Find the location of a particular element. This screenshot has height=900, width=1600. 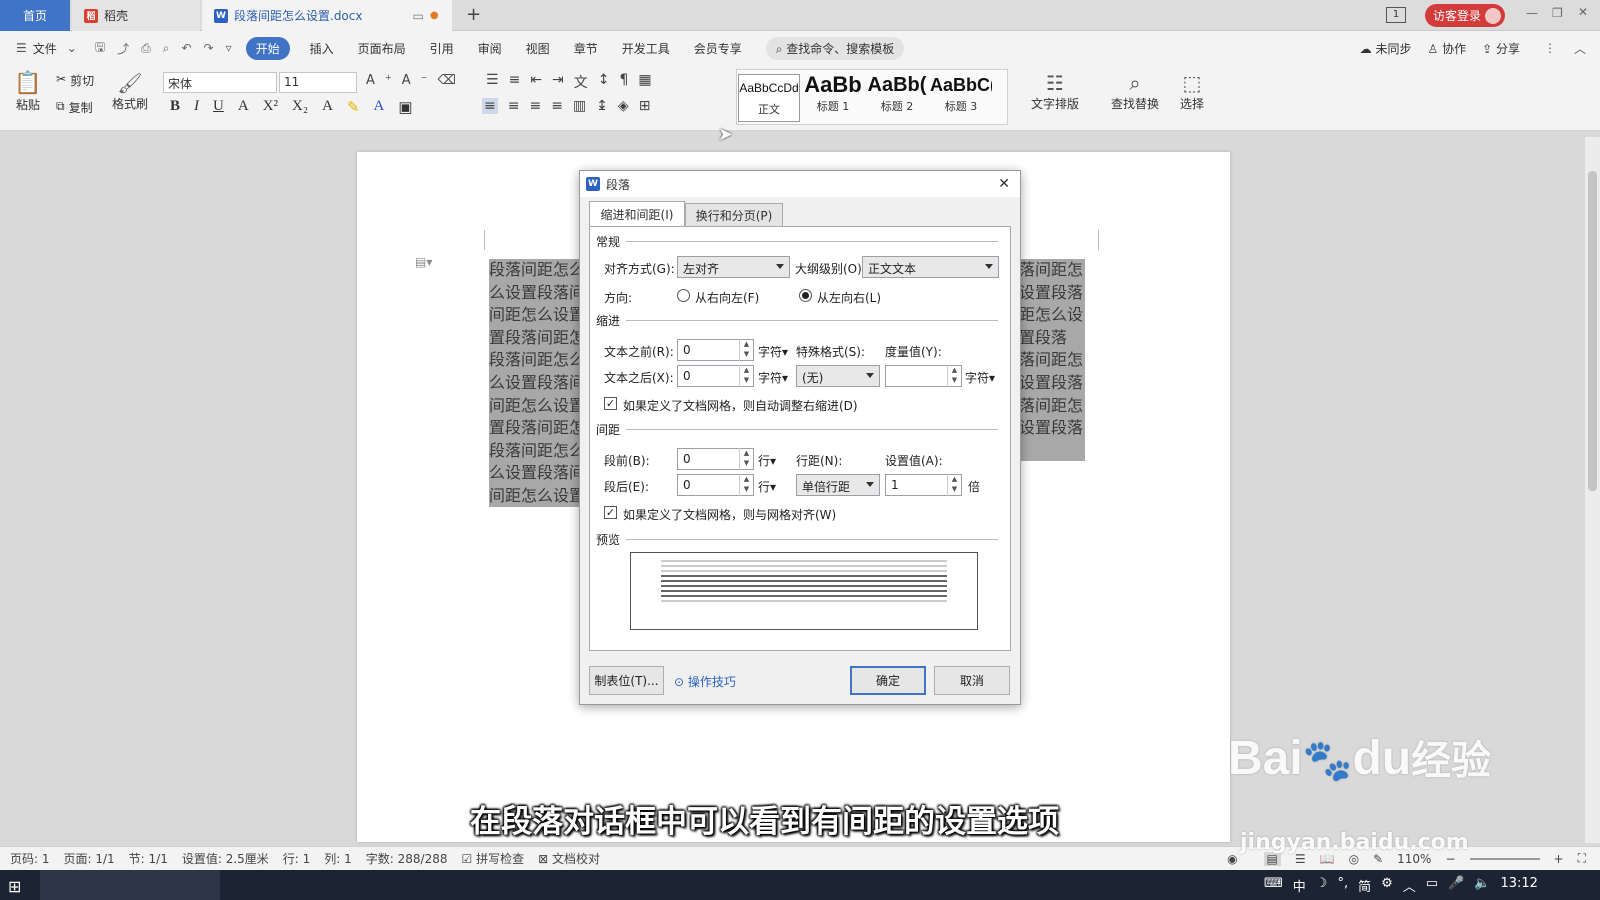

tab-document: W 段落间距怎么设置.docx ▭ ● is located at coordinates (327, 15).